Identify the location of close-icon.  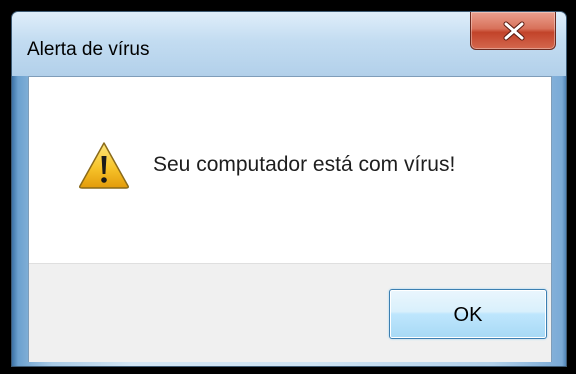
(514, 31).